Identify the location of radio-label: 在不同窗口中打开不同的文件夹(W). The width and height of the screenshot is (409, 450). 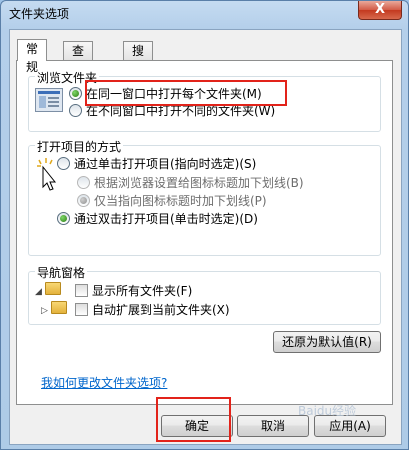
(181, 111).